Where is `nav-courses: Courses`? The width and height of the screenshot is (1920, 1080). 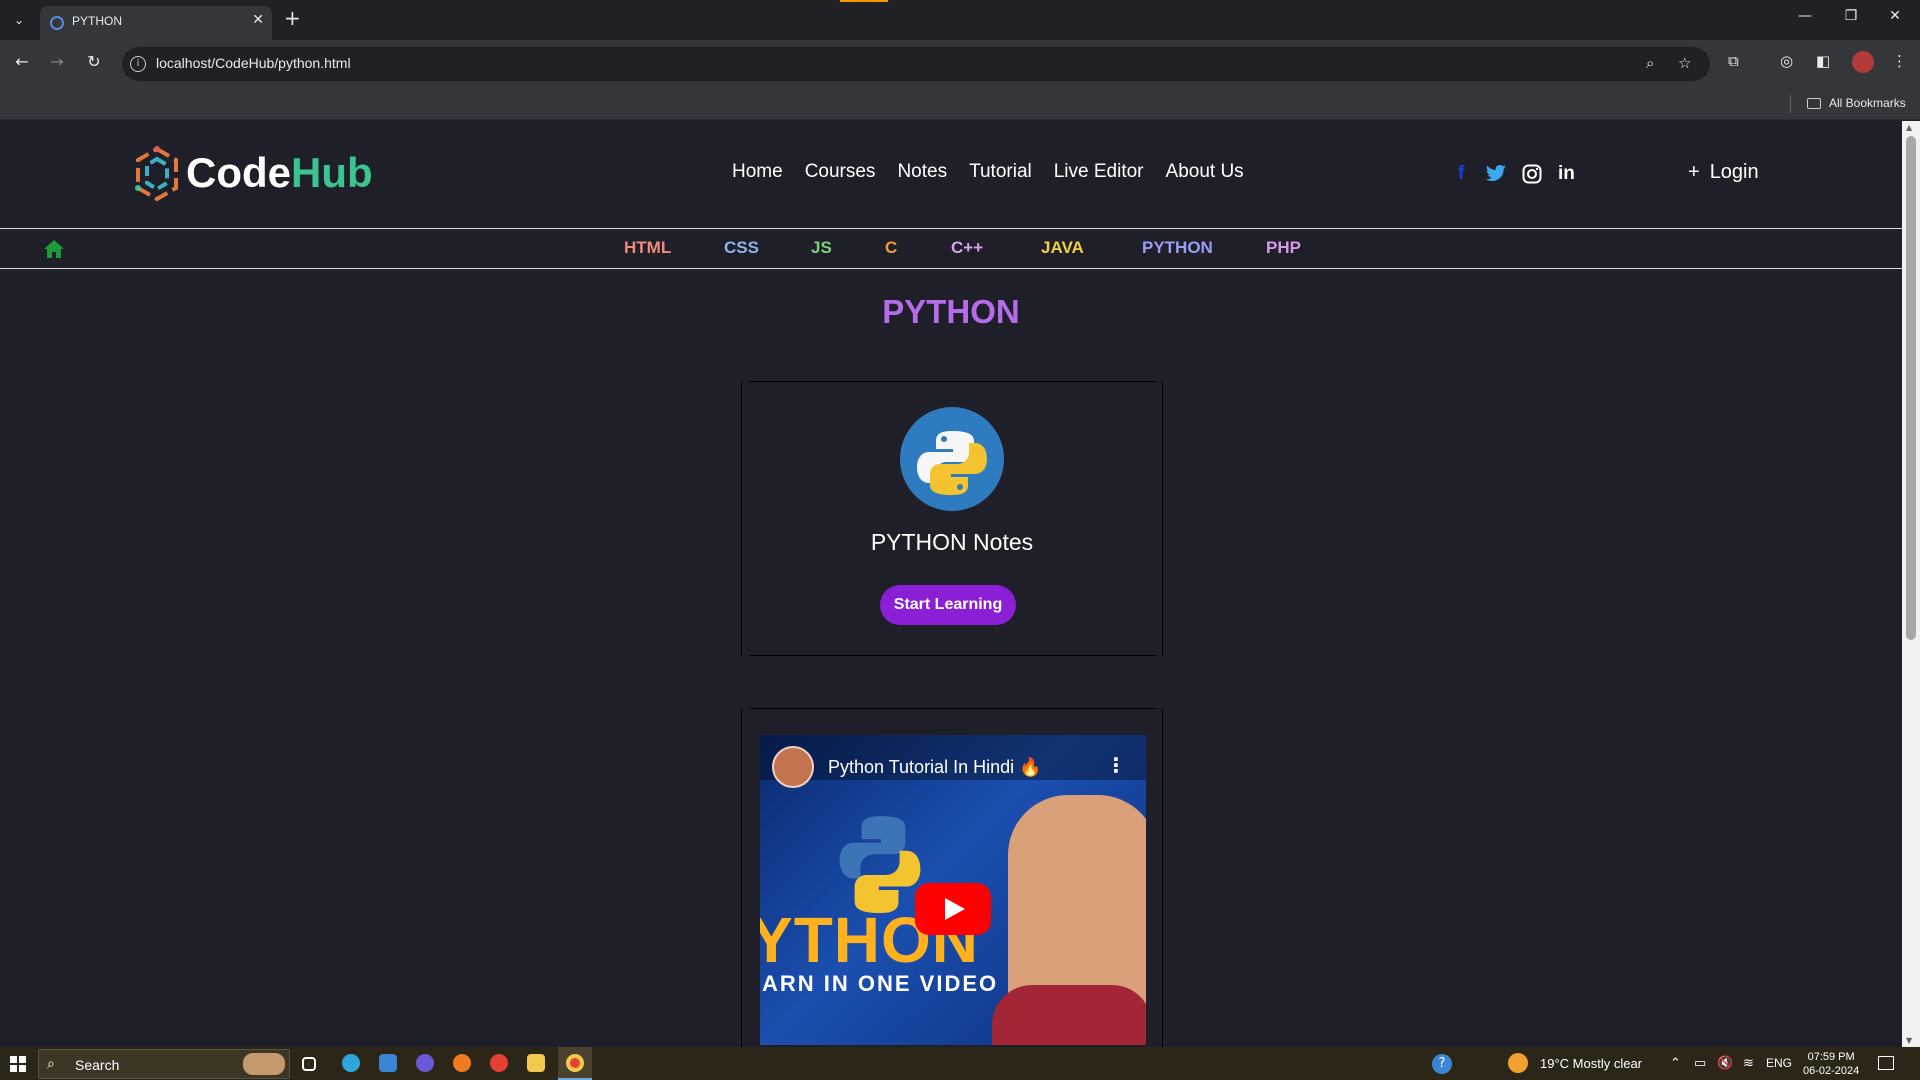 nav-courses: Courses is located at coordinates (840, 172).